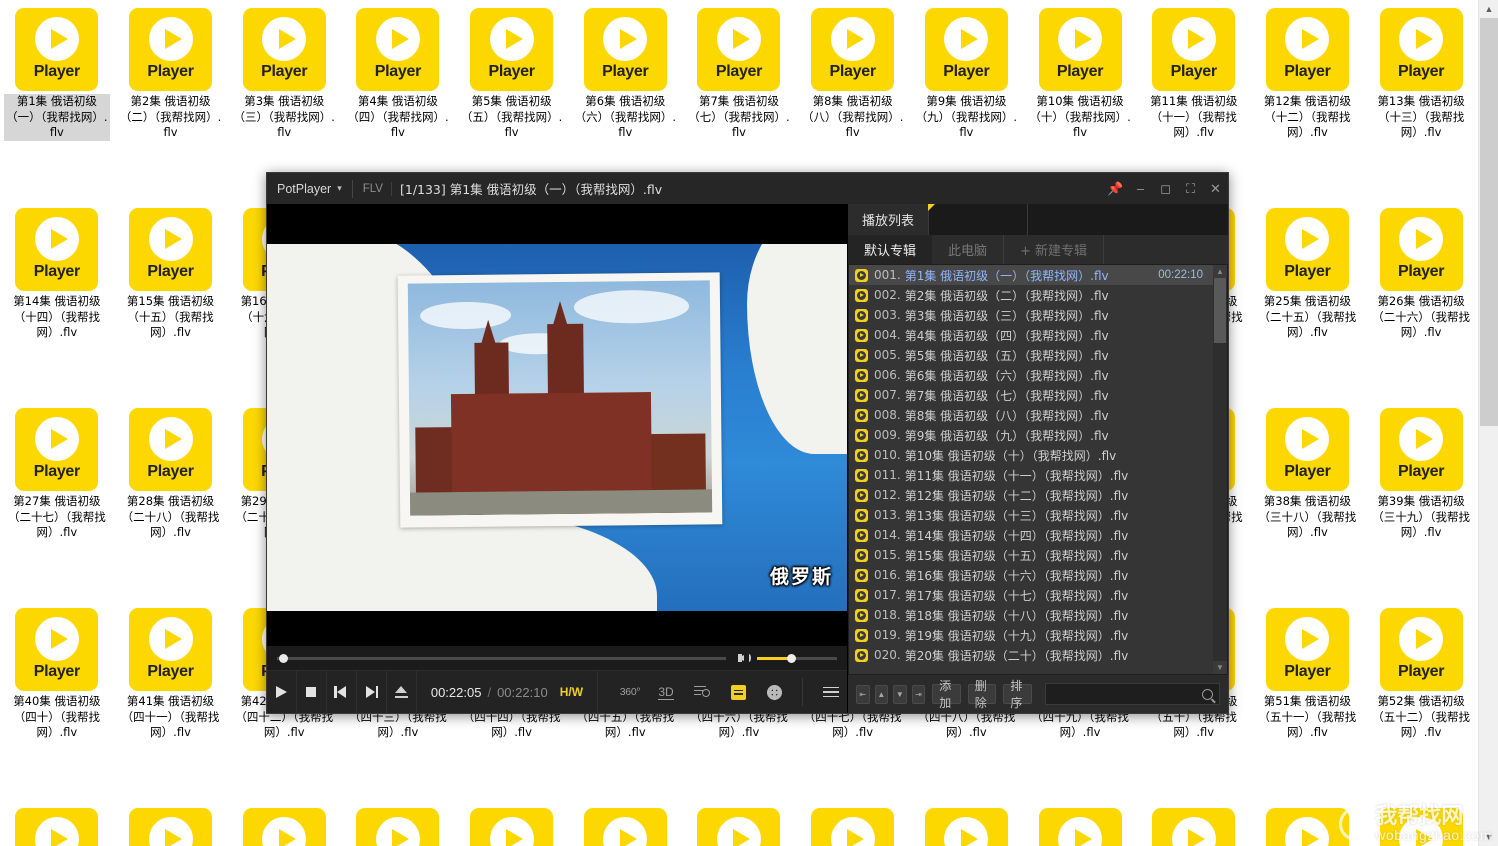 The image size is (1498, 846). Describe the element at coordinates (1054, 249) in the screenshot. I see `playlist-sub-tab: + 新建专辑` at that location.